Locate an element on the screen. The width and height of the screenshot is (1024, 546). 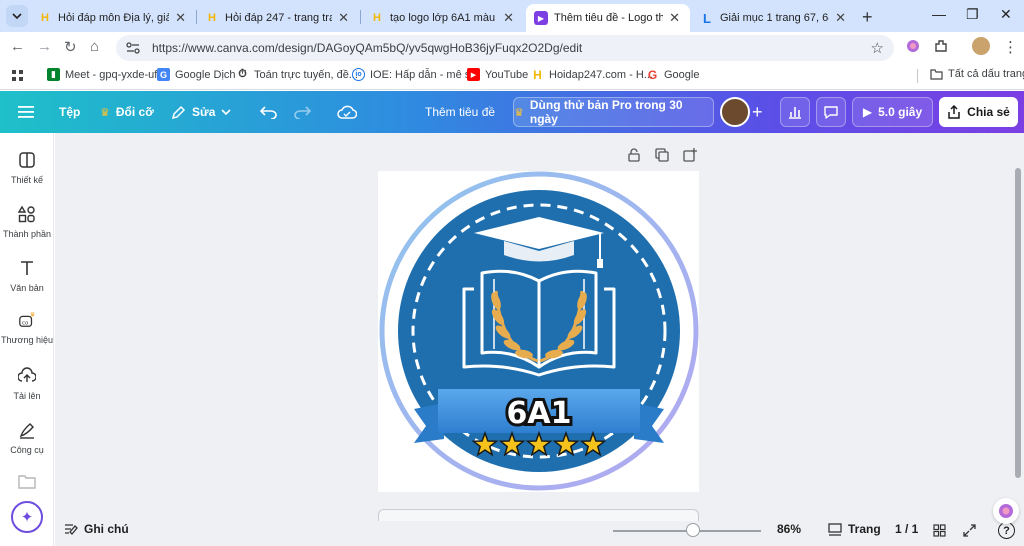
share-button: Chia sẻ is located at coordinates (978, 112).